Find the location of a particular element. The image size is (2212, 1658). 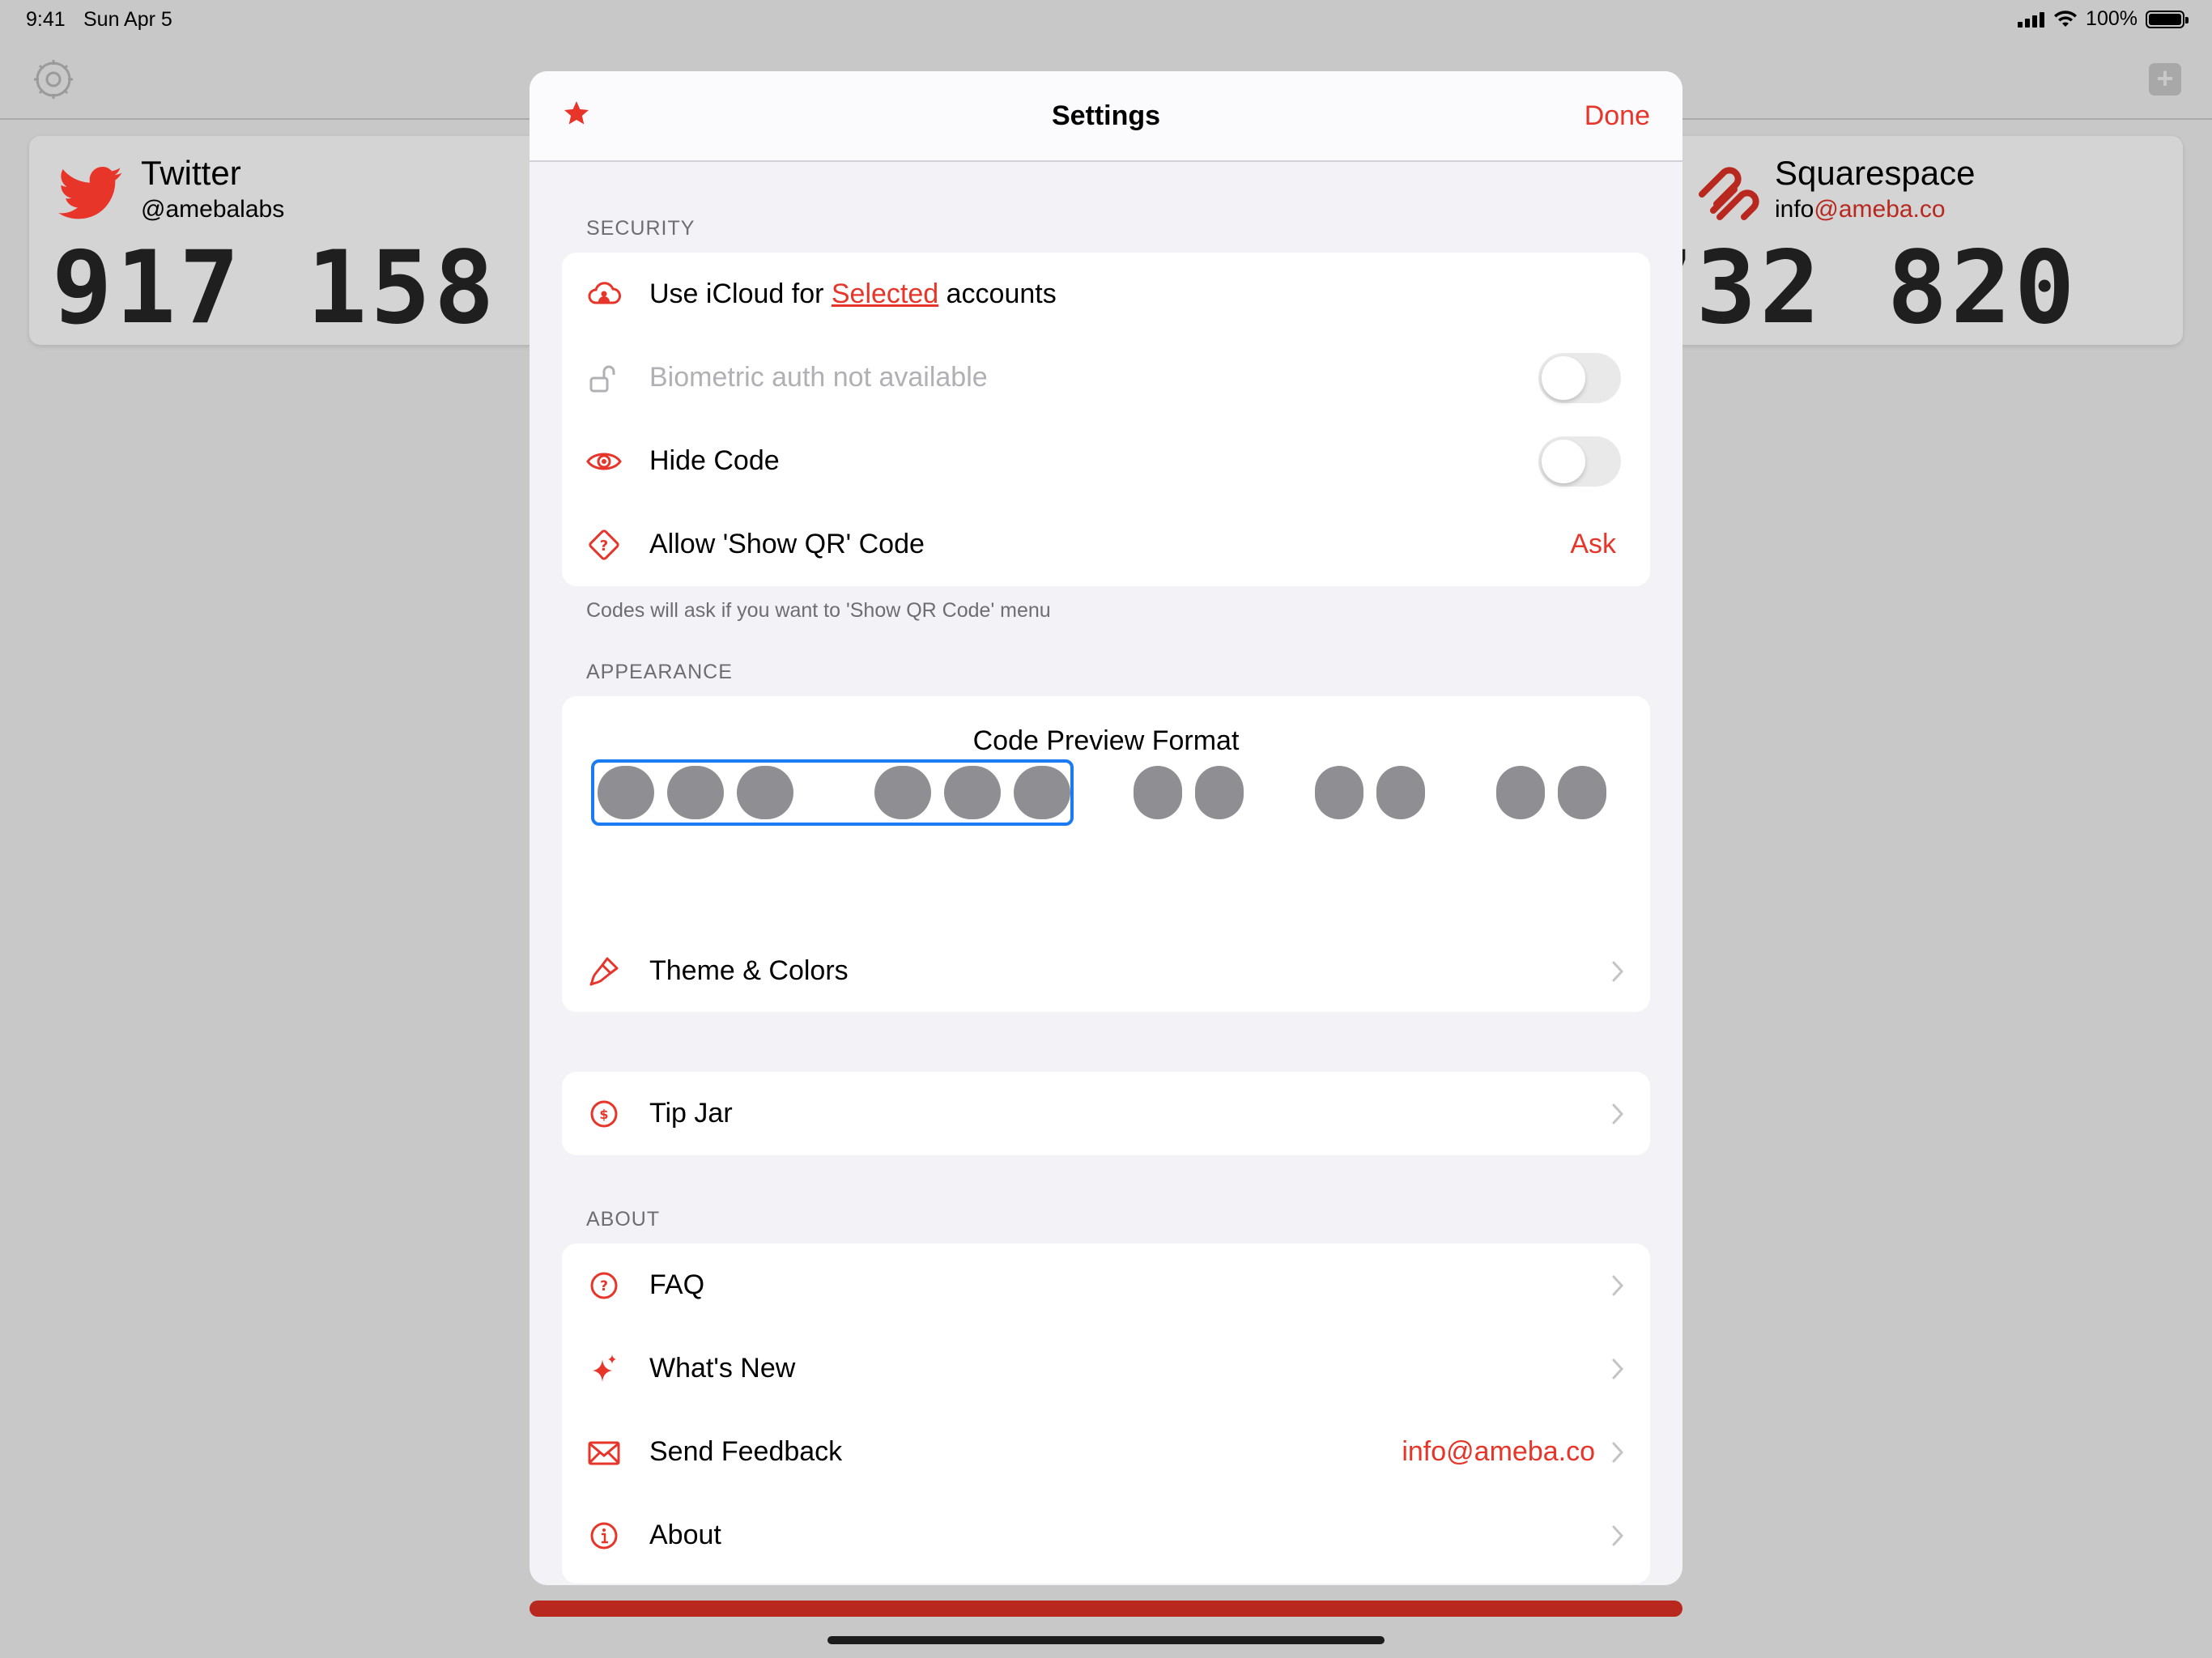

status-indicators: 100% is located at coordinates (2103, 19).